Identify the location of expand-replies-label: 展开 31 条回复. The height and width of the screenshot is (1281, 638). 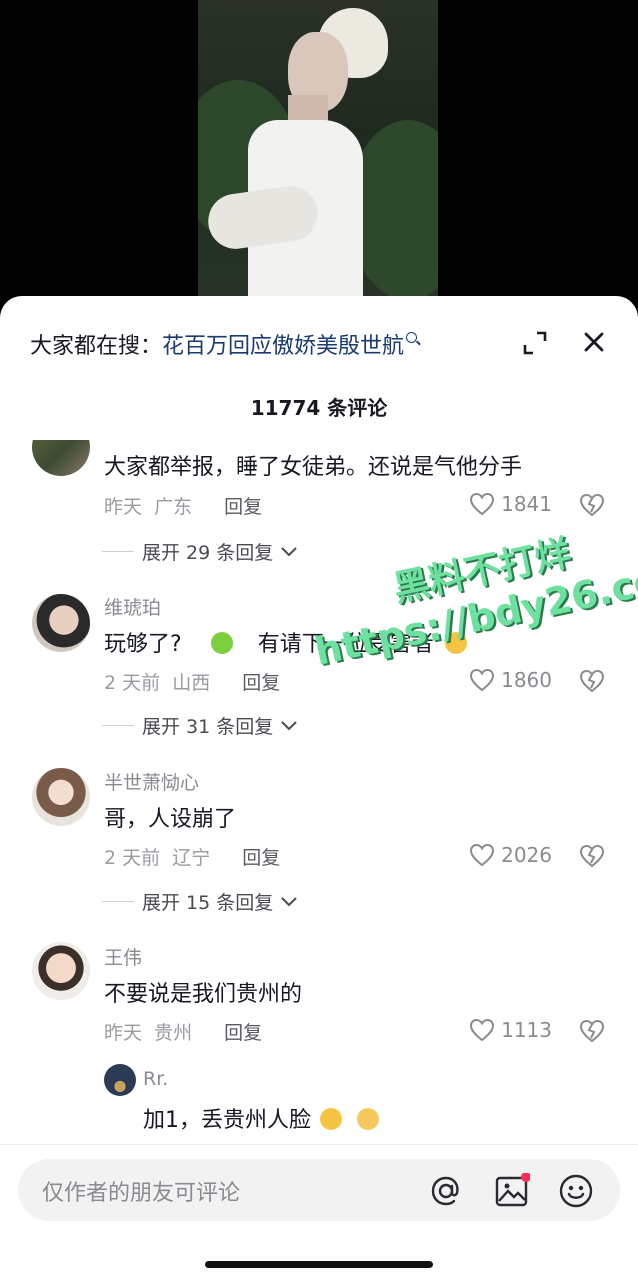
(208, 727).